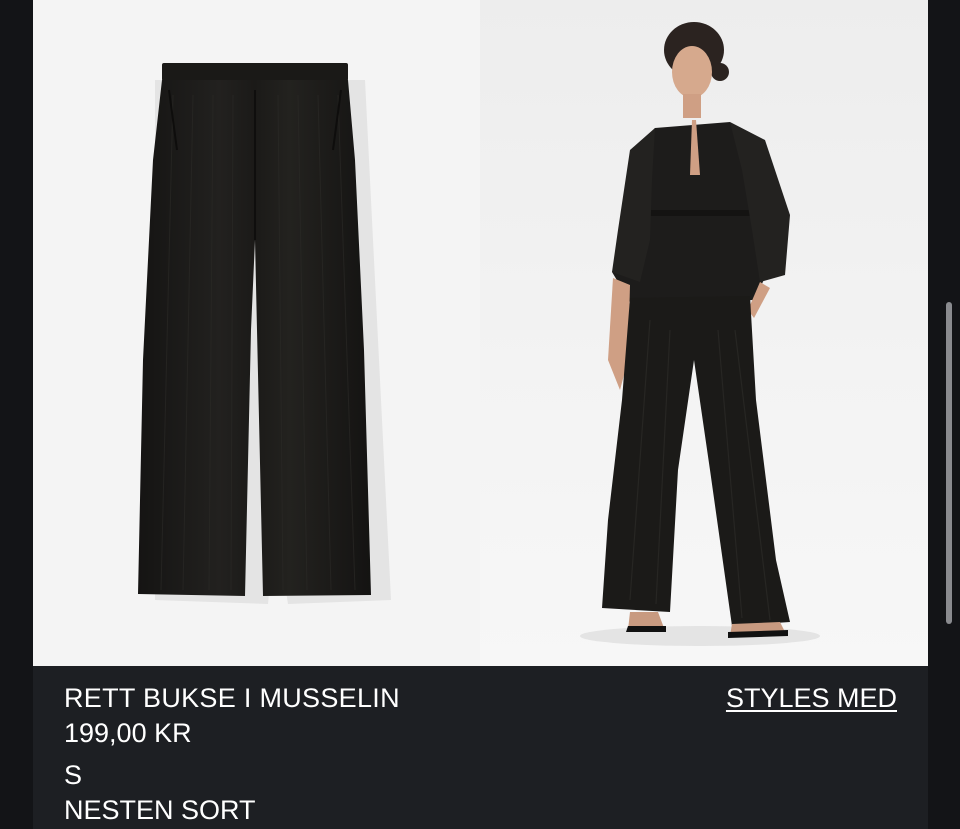  Describe the element at coordinates (16, 414) in the screenshot. I see `left-gutter` at that location.